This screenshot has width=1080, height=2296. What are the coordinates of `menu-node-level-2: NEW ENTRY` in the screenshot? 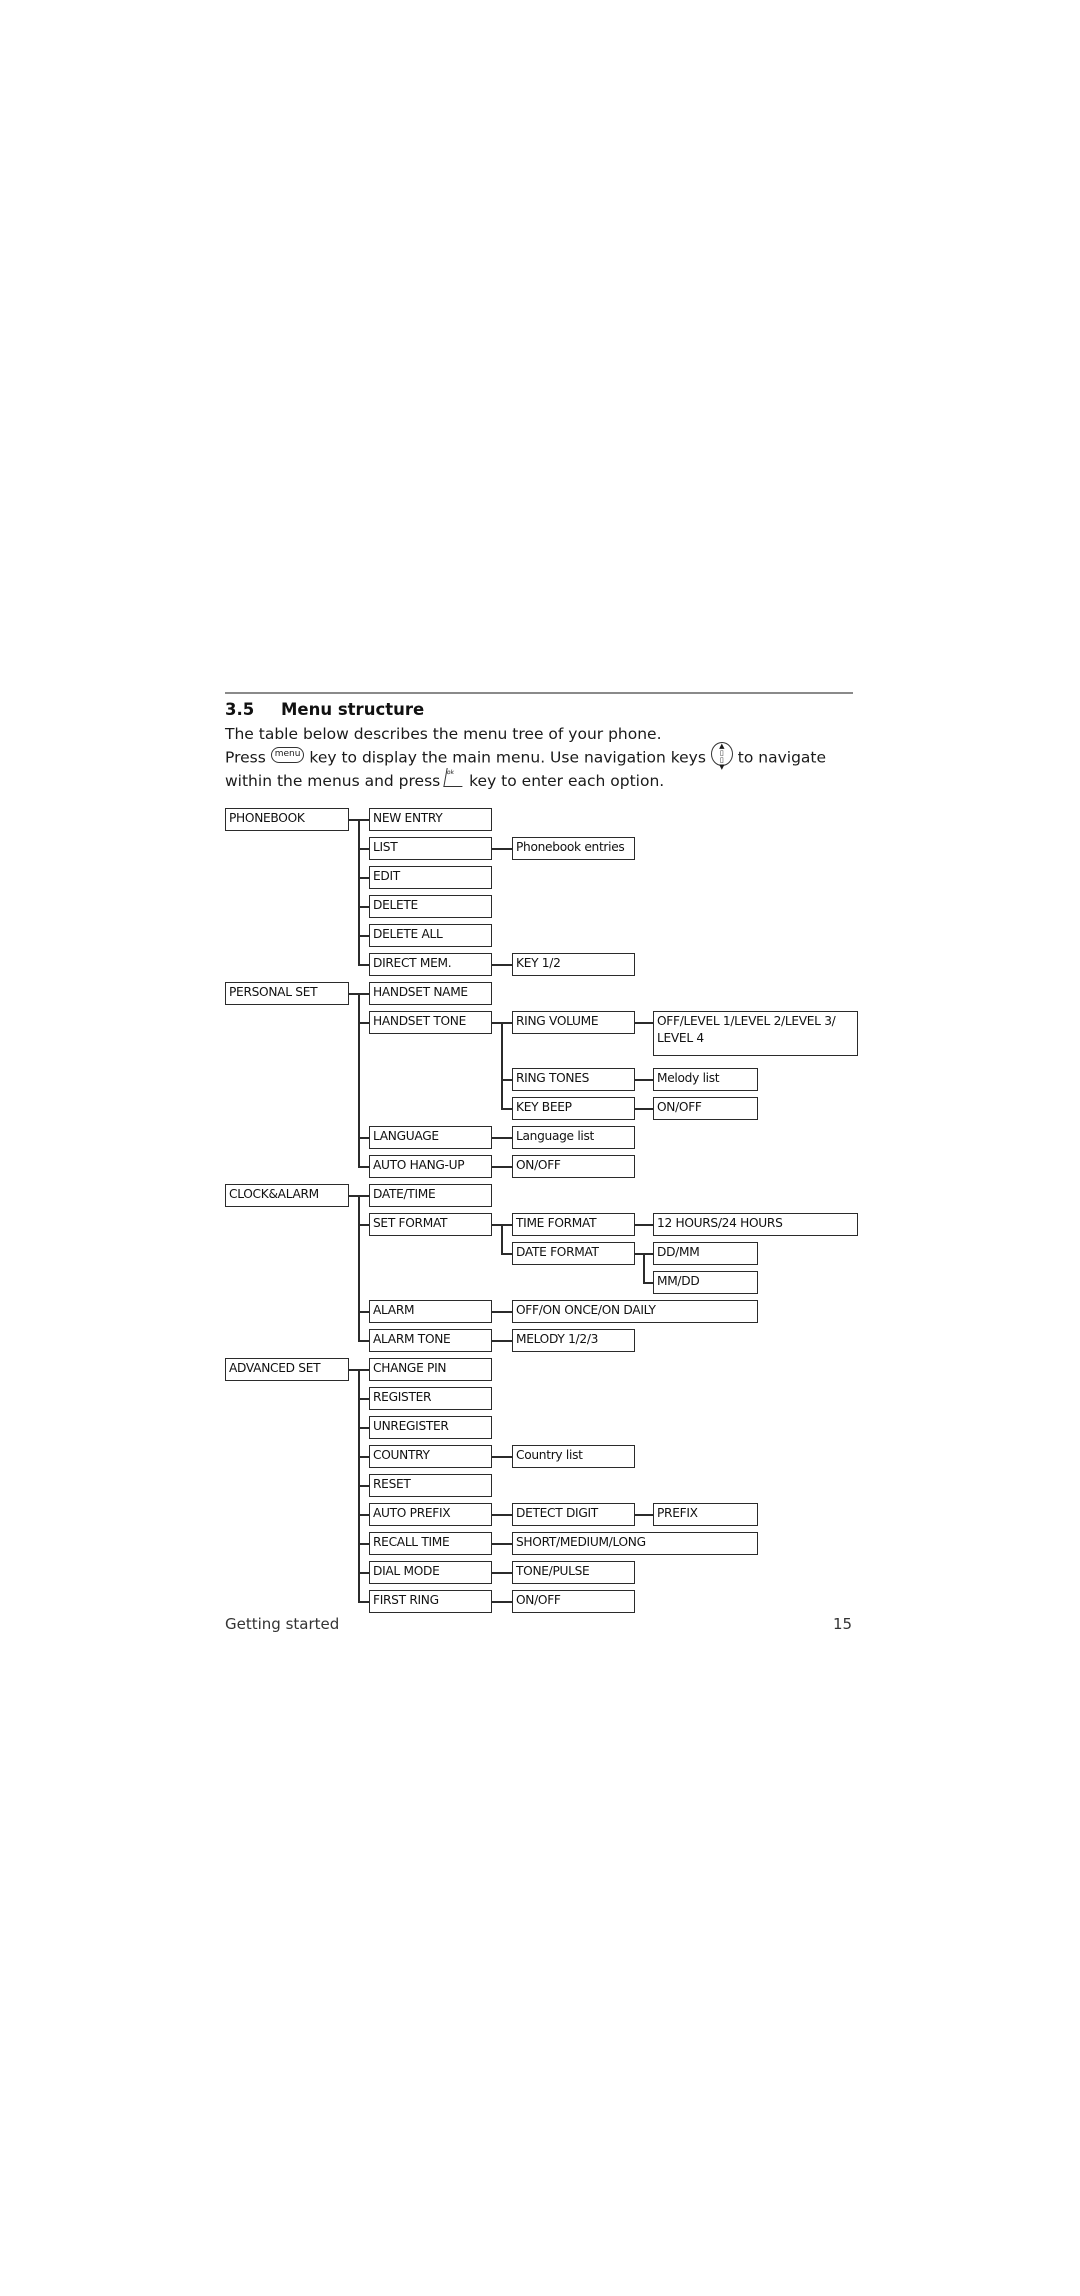 It's located at (430, 819).